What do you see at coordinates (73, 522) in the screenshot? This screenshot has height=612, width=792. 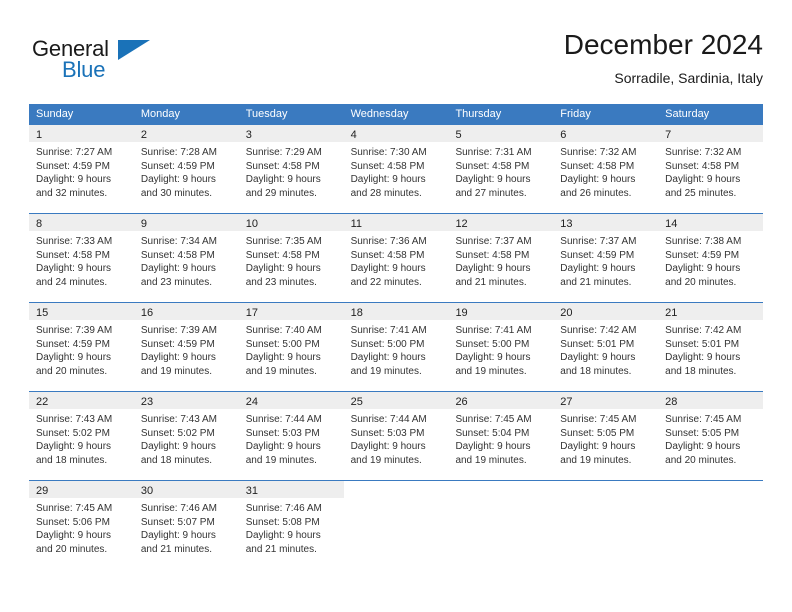 I see `sunset-text: Sunset: 5:06 PM` at bounding box center [73, 522].